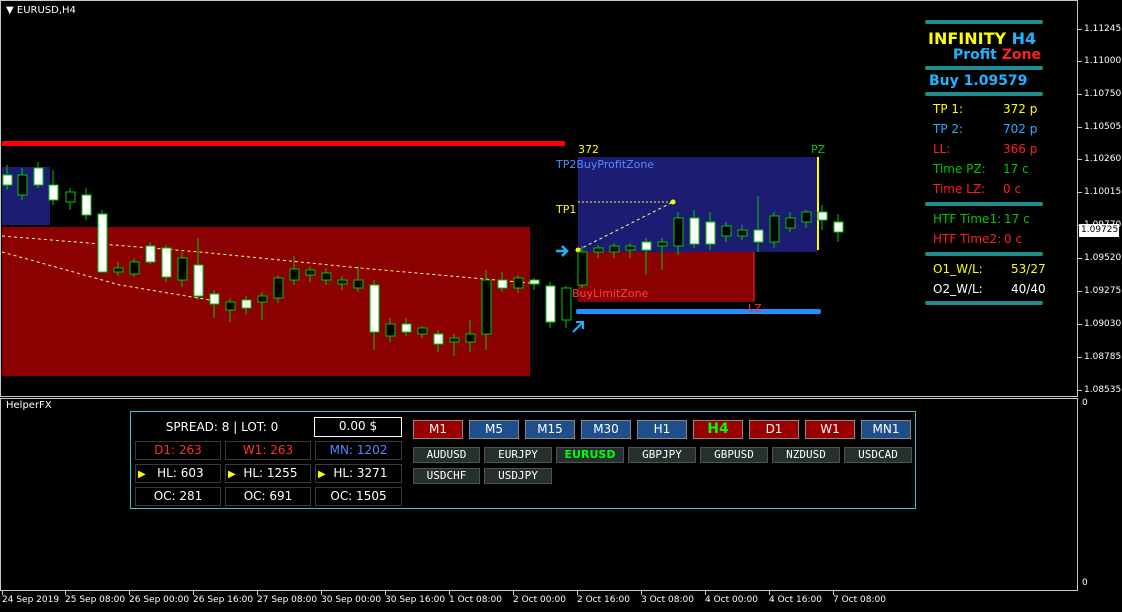  What do you see at coordinates (10, 10) in the screenshot?
I see `dropdown-icon: ▼` at bounding box center [10, 10].